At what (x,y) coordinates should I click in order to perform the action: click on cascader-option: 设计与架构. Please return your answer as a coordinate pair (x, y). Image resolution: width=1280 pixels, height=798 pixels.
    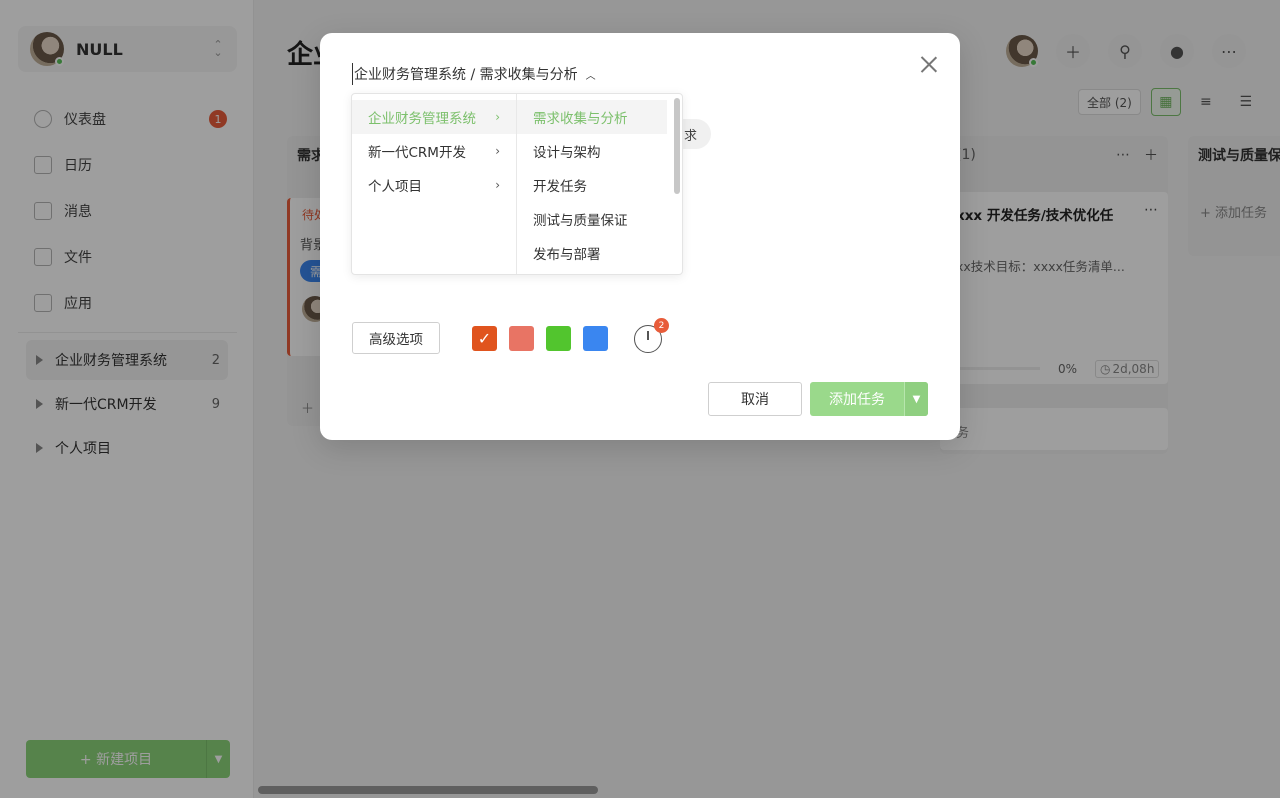
    Looking at the image, I should click on (592, 151).